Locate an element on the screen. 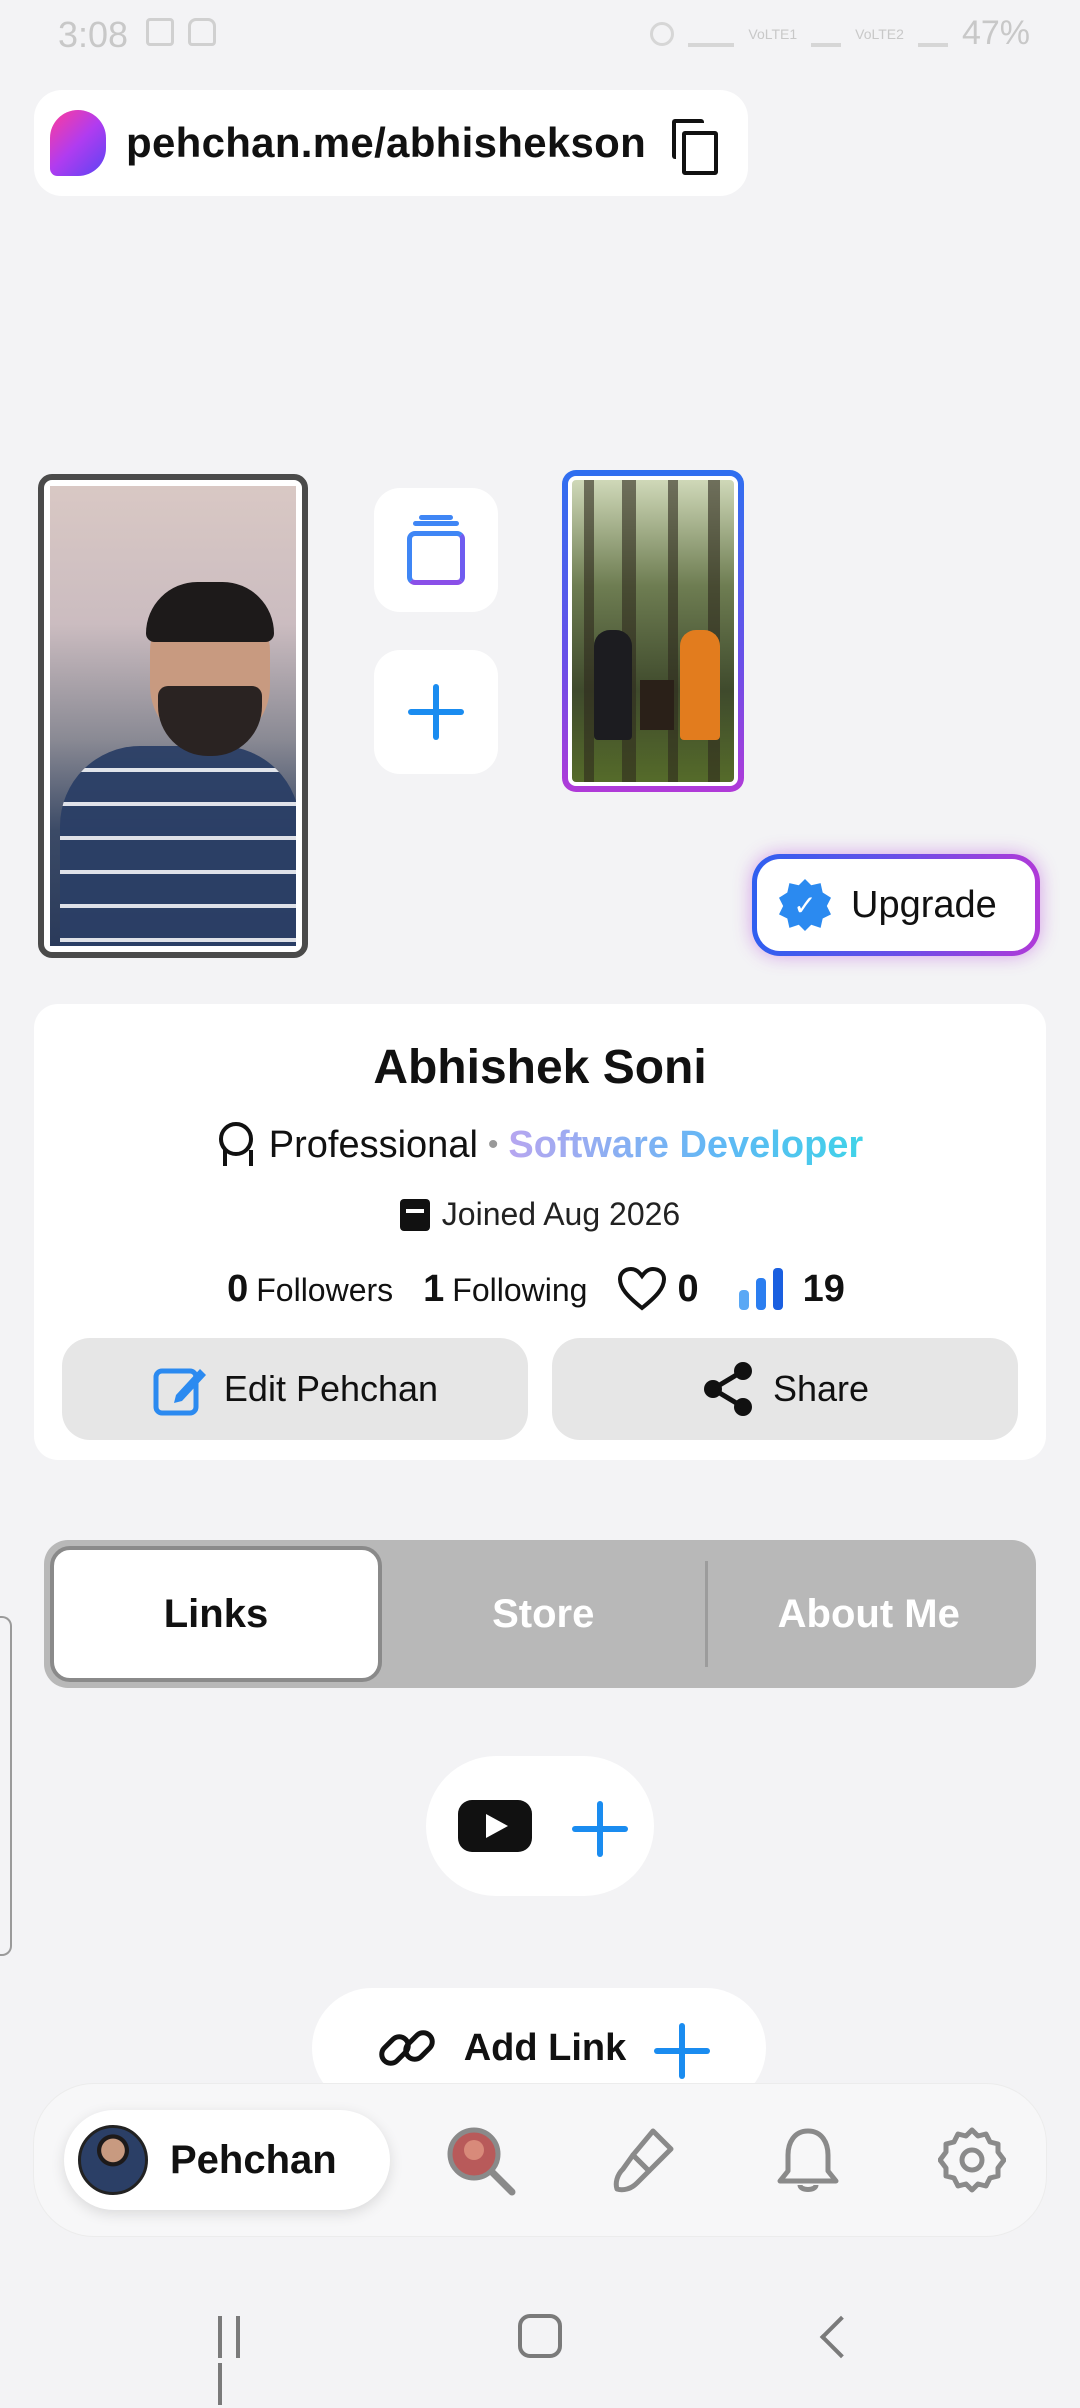  add-photo-button is located at coordinates (436, 712).